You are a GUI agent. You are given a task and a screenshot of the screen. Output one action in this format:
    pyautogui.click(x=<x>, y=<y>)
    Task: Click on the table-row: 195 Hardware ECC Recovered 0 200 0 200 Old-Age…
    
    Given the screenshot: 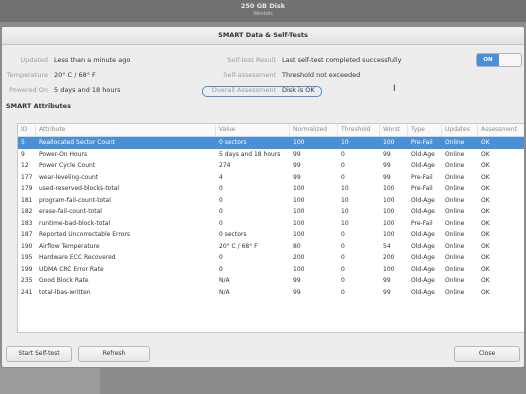 What is the action you would take?
    pyautogui.click(x=271, y=258)
    